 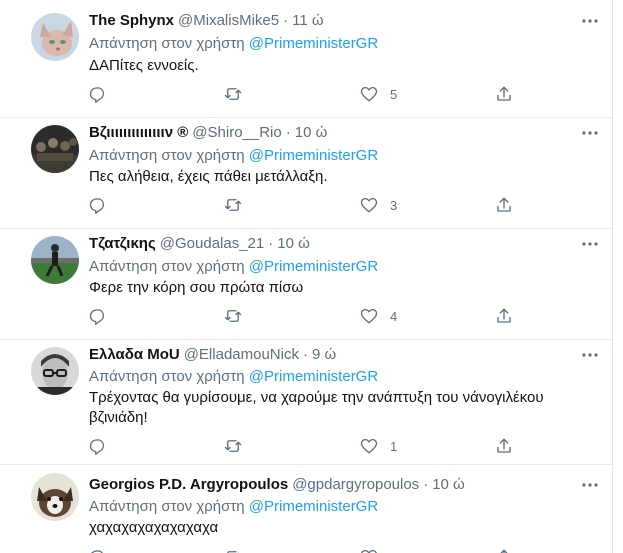 I want to click on tweet-header: Βζιιιιιιιιιιιιιιν ® @Shiro__Rio · 10 ώ, so click(x=208, y=133).